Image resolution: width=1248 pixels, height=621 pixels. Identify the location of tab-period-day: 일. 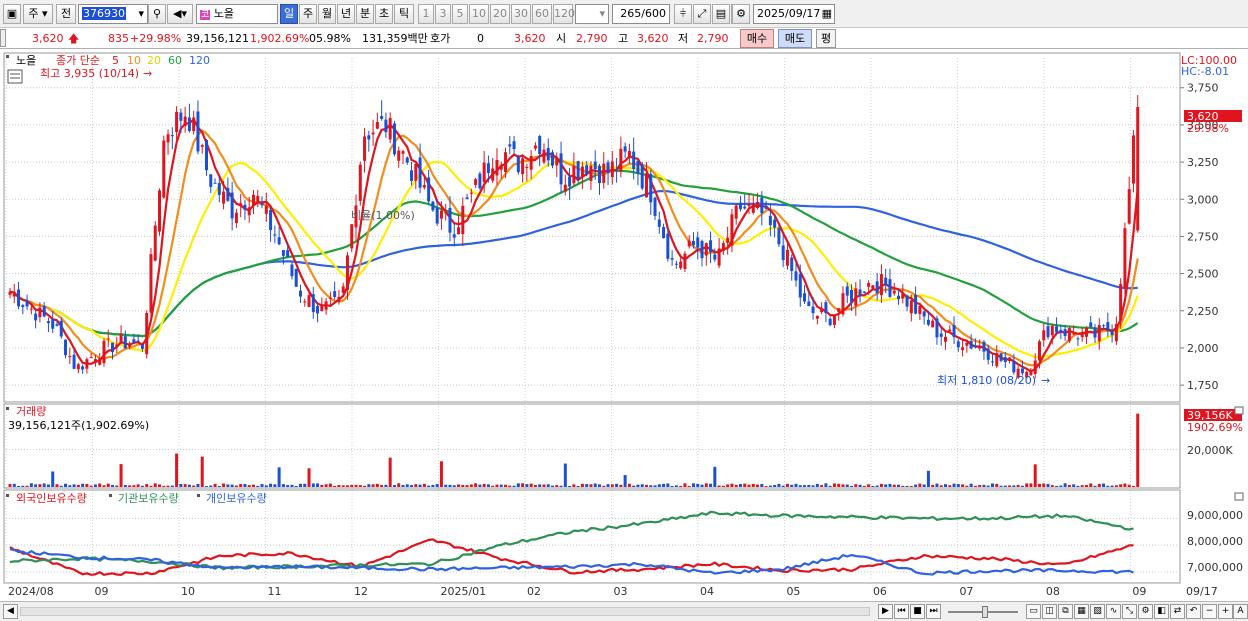
(289, 14).